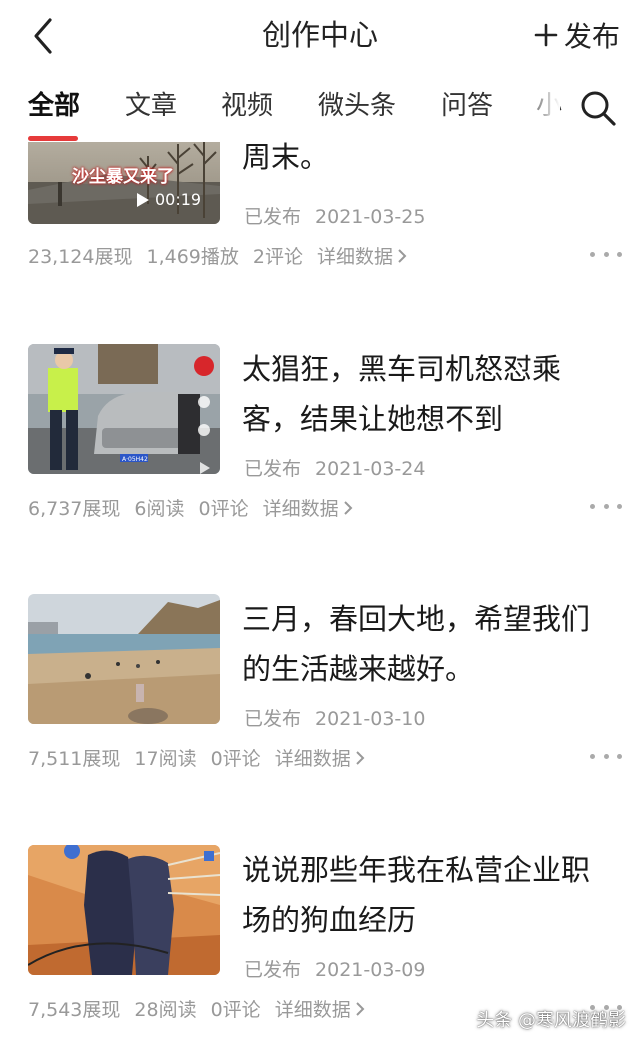  Describe the element at coordinates (74, 1010) in the screenshot. I see `impressions-count: 7,543展现` at that location.